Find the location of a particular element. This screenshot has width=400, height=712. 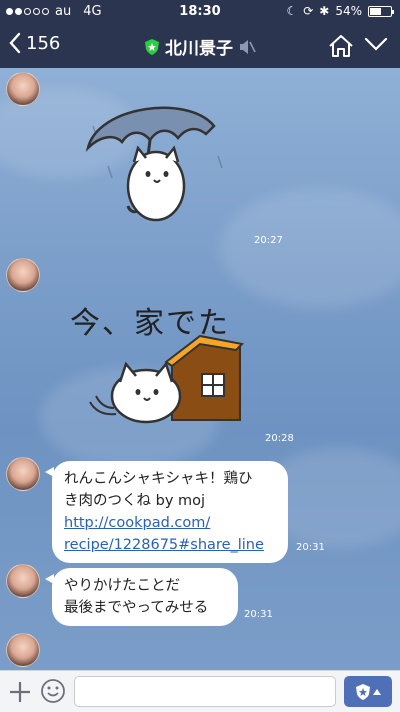

sticker-button is located at coordinates (368, 691).